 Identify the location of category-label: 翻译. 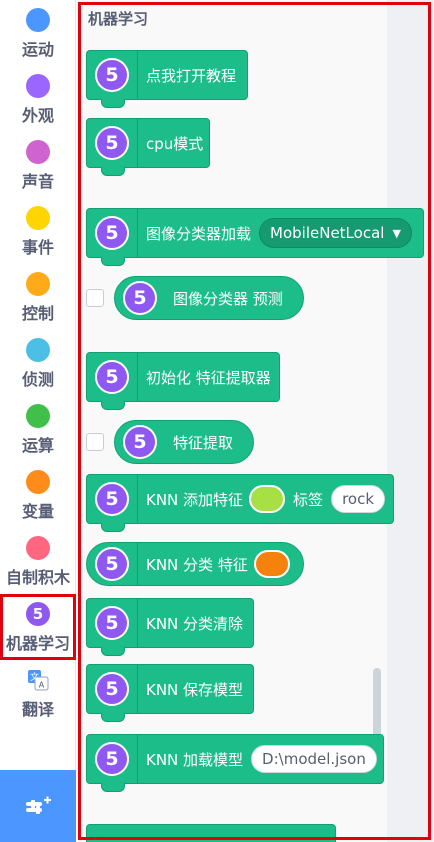
(37, 709).